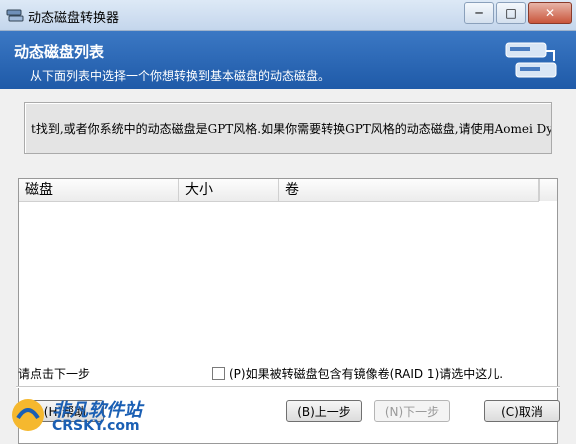  I want to click on raid1-checkbox, so click(218, 373).